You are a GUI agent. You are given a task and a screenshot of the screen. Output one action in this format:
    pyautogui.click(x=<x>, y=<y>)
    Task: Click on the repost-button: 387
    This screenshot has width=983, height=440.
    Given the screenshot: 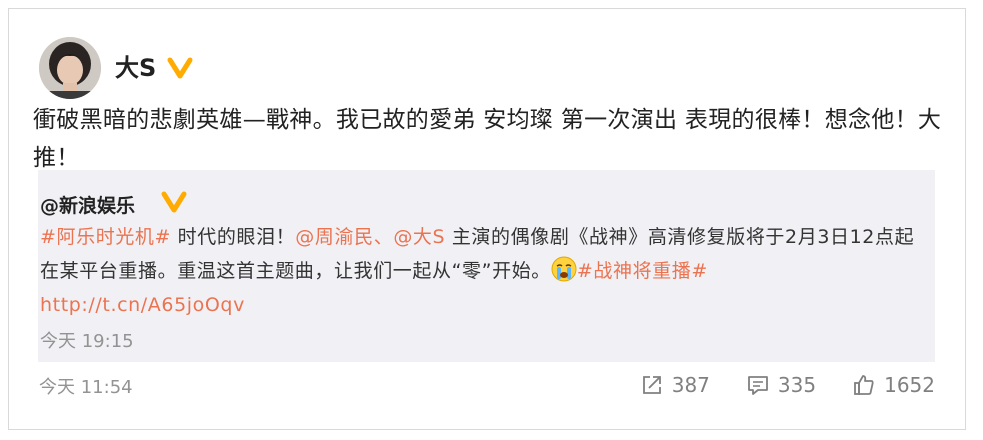 What is the action you would take?
    pyautogui.click(x=675, y=385)
    